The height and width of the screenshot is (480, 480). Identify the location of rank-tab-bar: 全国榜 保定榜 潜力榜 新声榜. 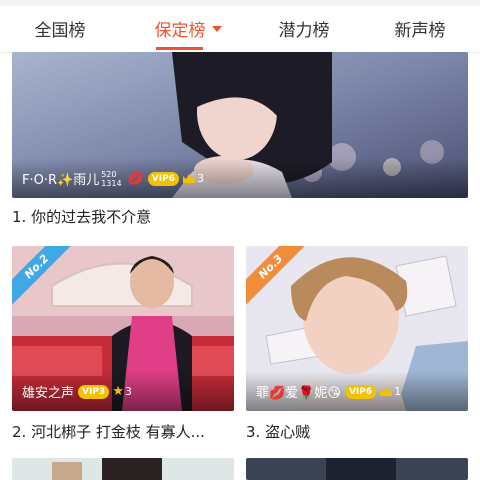
(240, 26).